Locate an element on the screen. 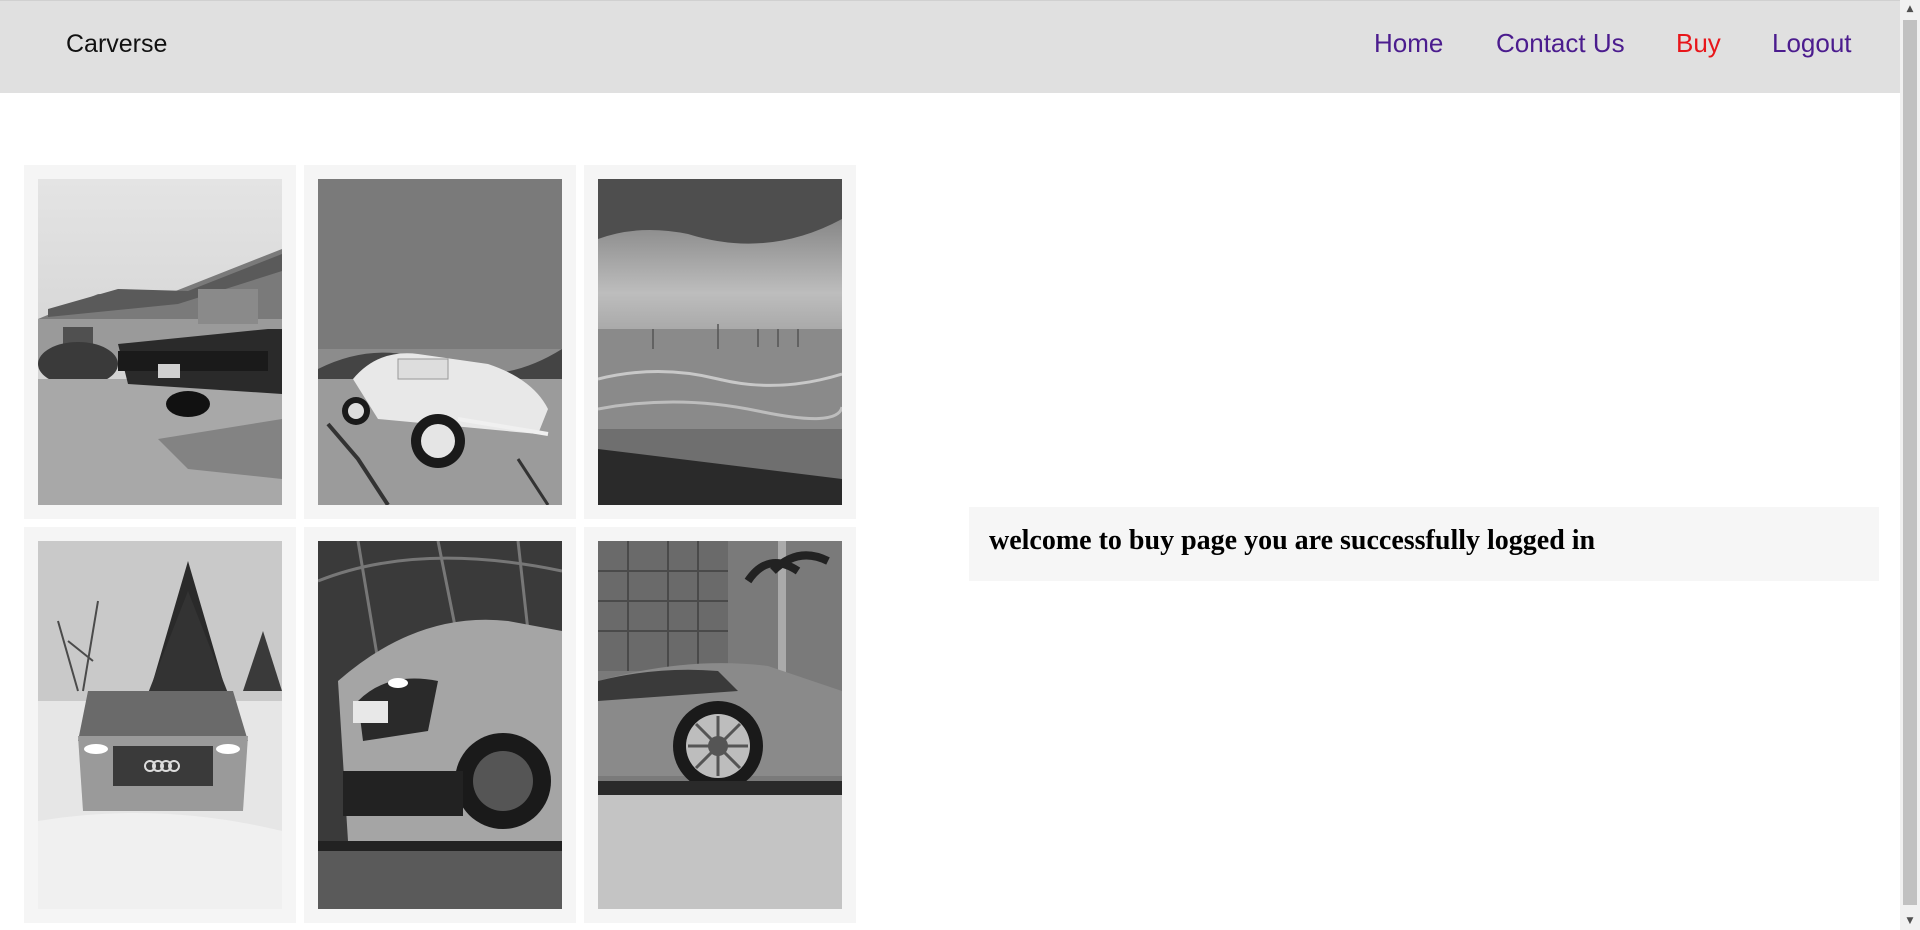 The height and width of the screenshot is (930, 1920). nav-link-logout: Logout is located at coordinates (1812, 43).